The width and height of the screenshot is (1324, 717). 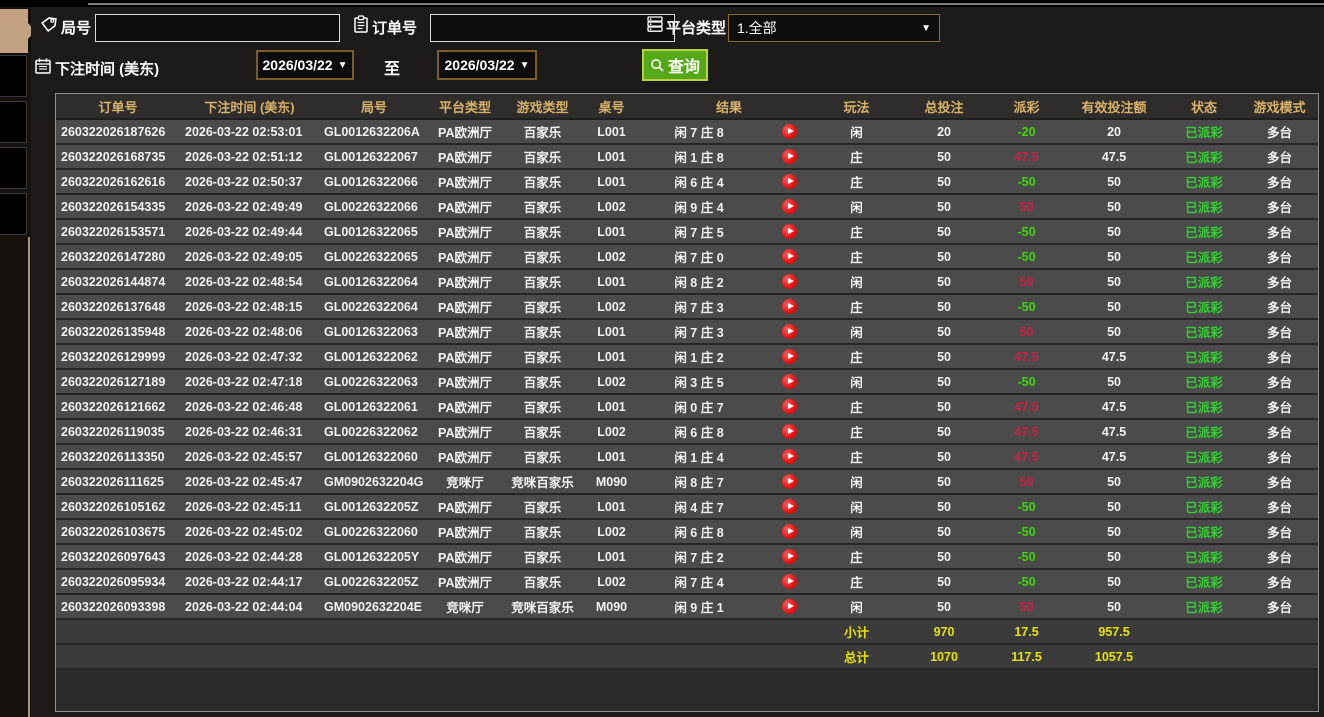 What do you see at coordinates (361, 24) in the screenshot?
I see `clipboard-icon` at bounding box center [361, 24].